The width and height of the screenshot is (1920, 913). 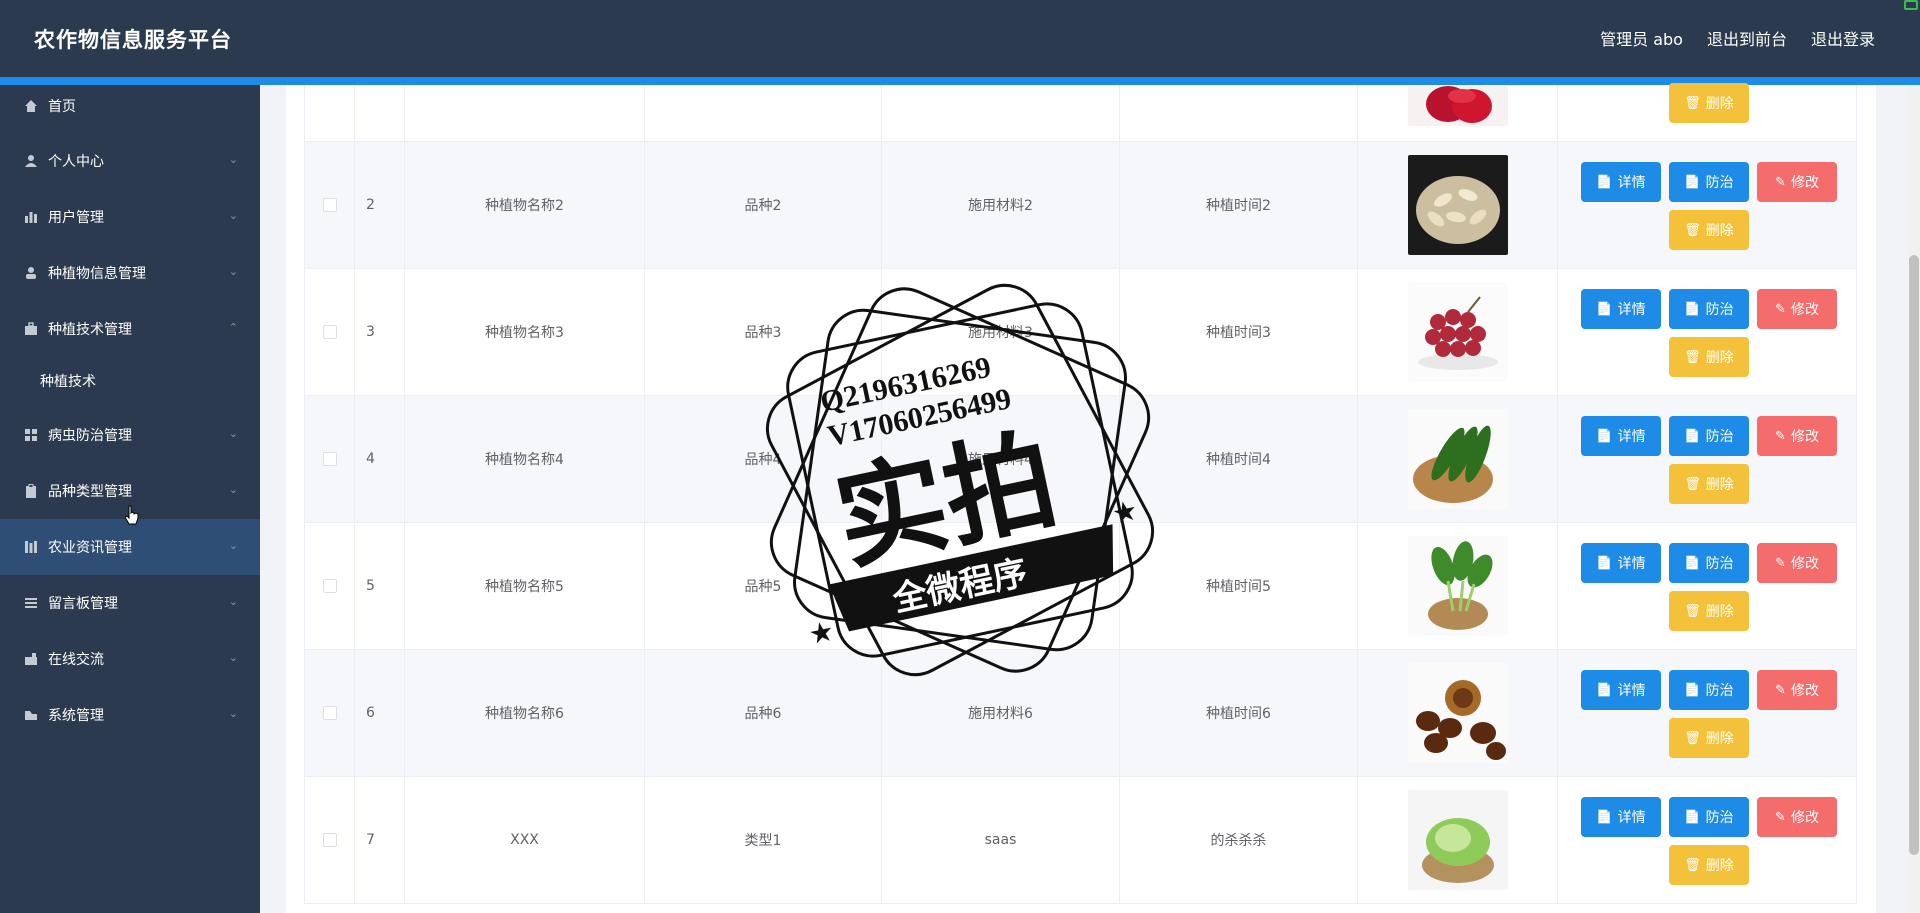 I want to click on user-icon, so click(x=31, y=161).